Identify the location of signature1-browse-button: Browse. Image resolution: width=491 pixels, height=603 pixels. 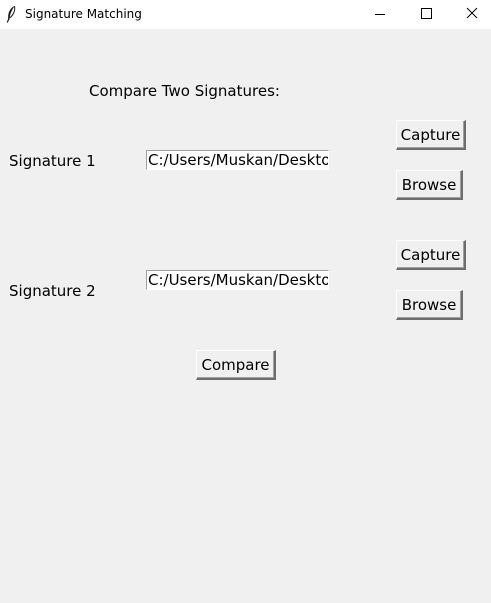
(429, 185).